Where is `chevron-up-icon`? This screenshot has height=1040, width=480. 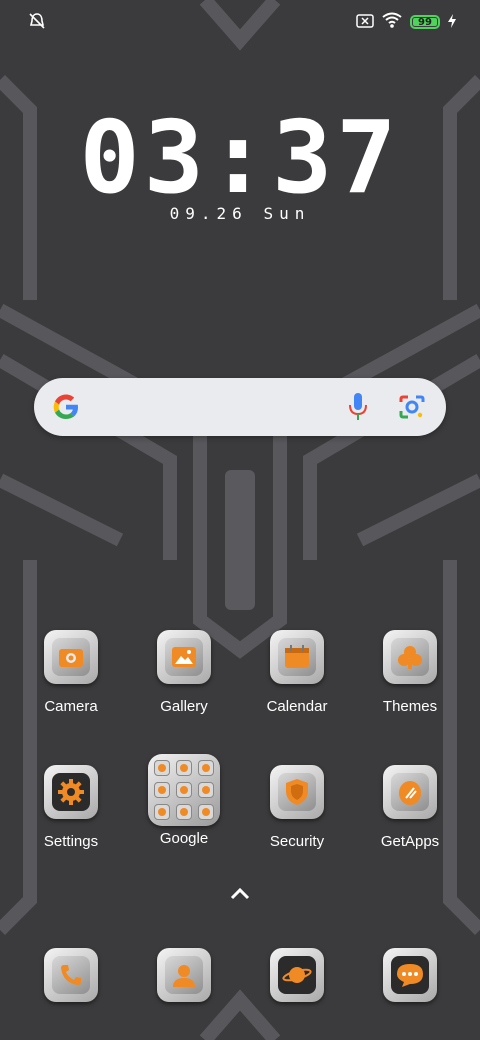
chevron-up-icon is located at coordinates (240, 894).